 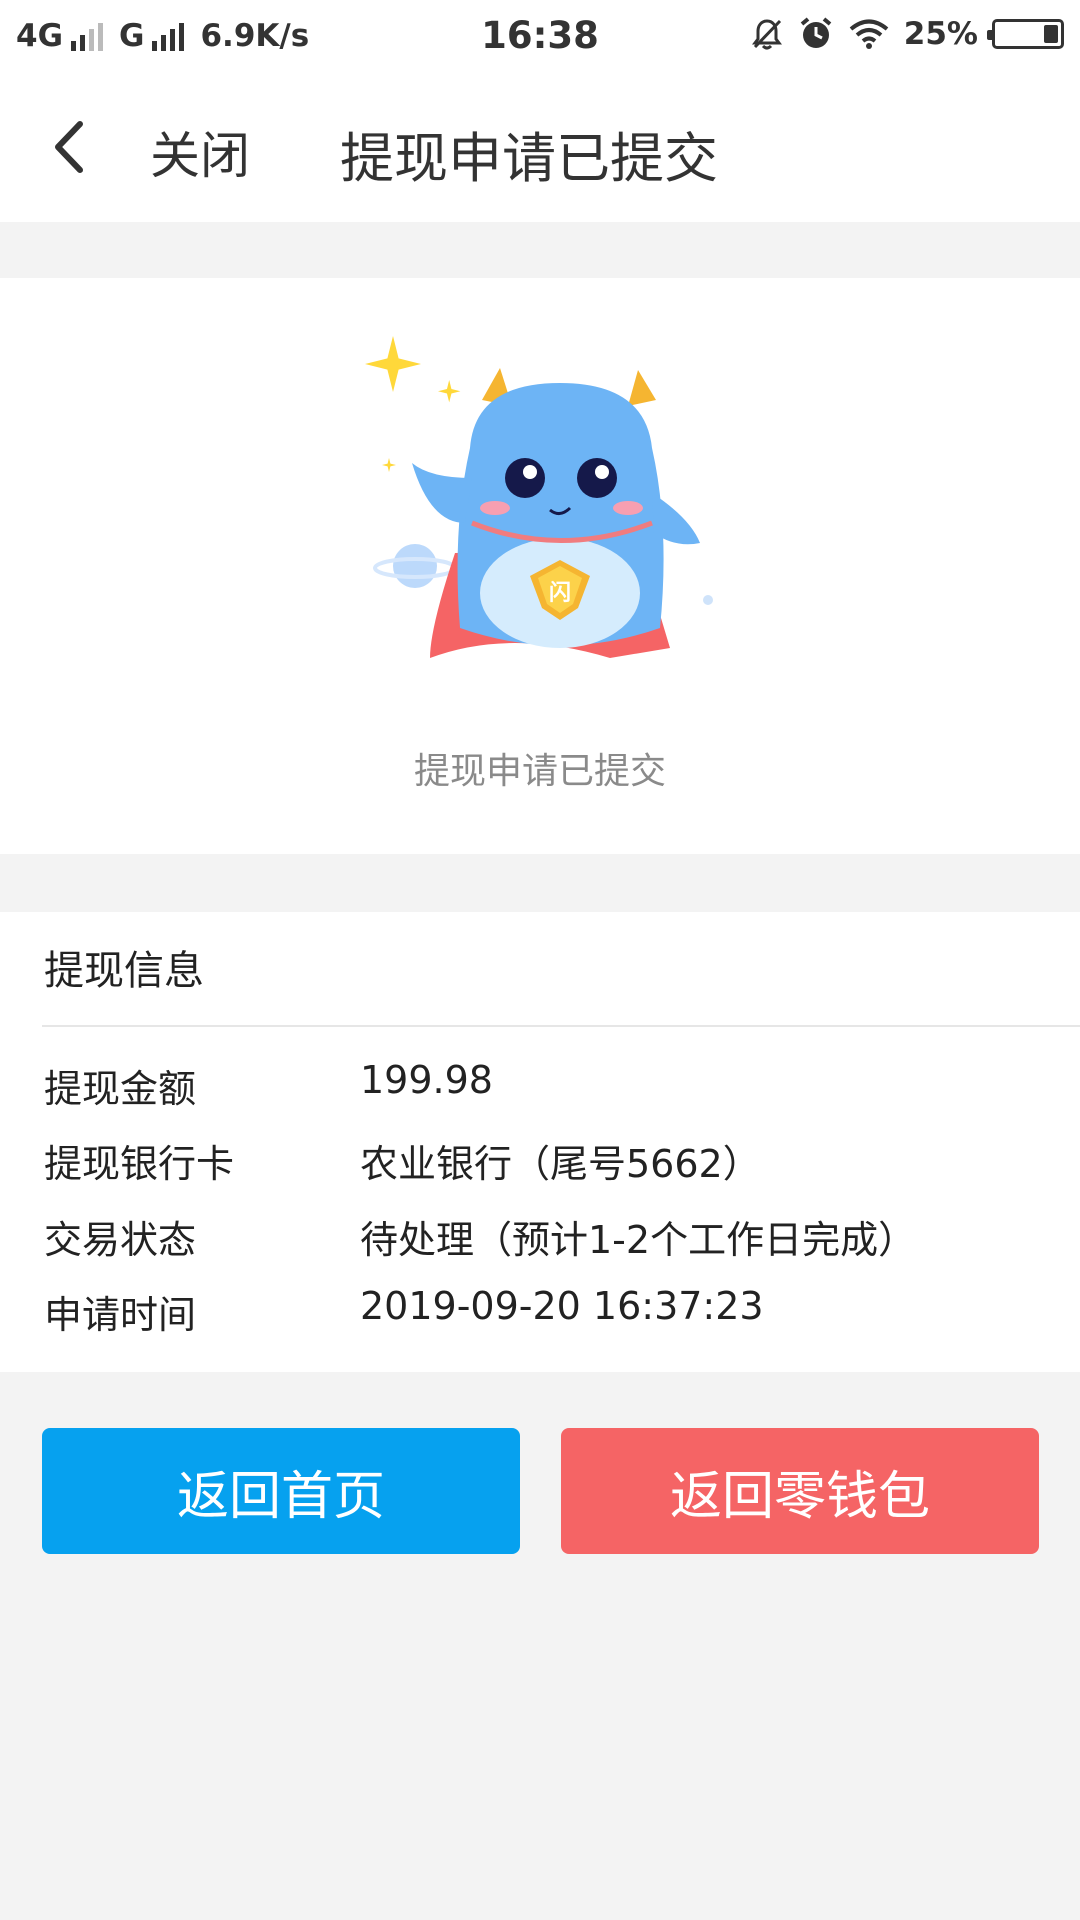 What do you see at coordinates (120, 1240) in the screenshot?
I see `row-label: 交易状态` at bounding box center [120, 1240].